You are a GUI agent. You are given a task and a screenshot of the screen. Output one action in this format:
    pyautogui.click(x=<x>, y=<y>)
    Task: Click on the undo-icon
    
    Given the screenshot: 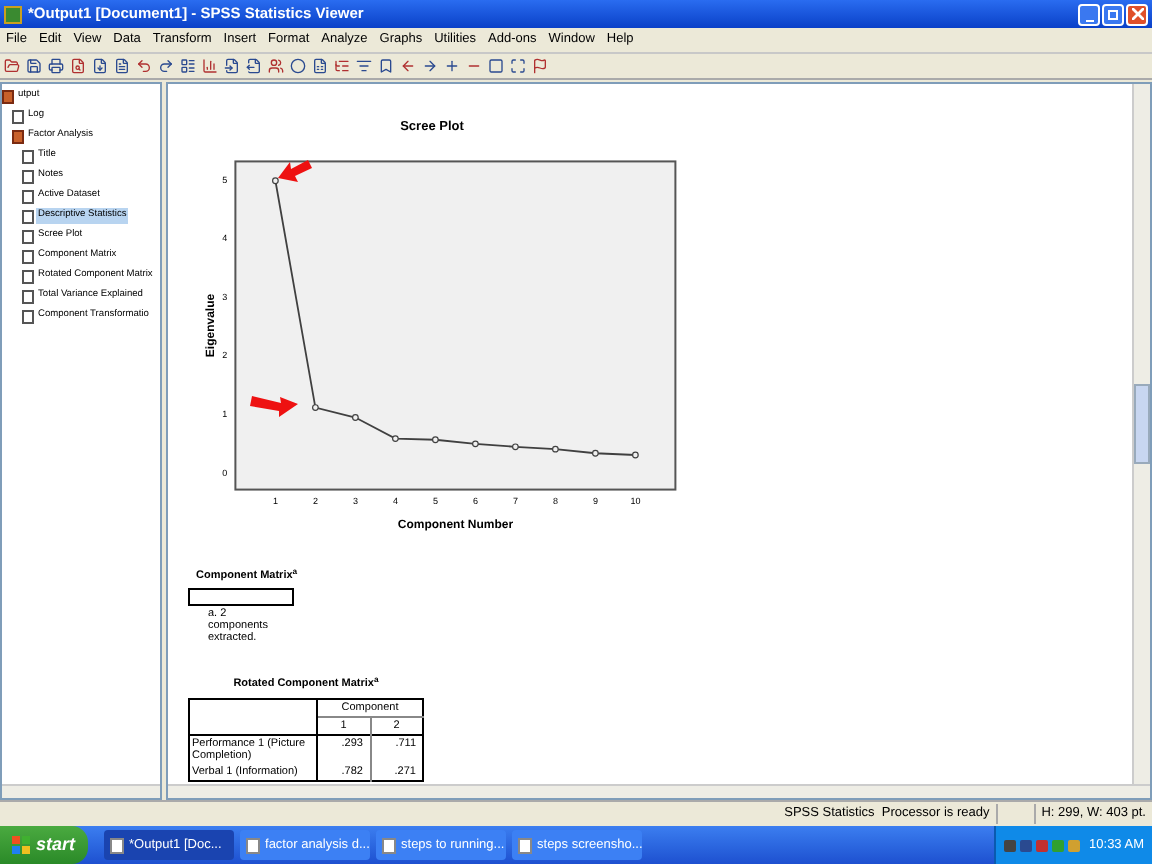 What is the action you would take?
    pyautogui.click(x=144, y=66)
    